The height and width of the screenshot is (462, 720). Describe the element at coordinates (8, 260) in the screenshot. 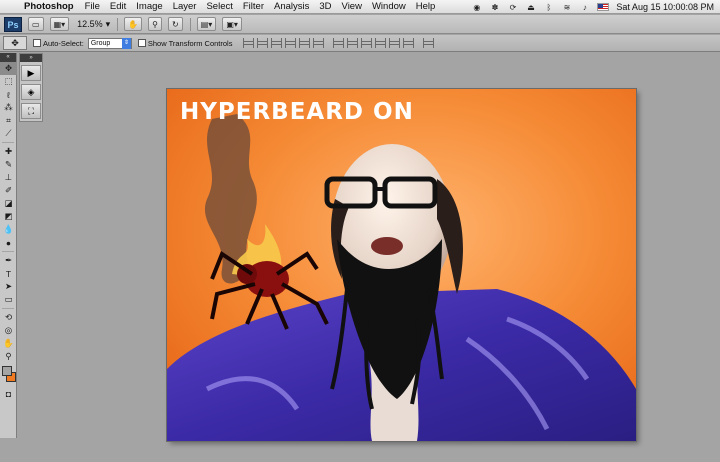

I see `pen-tool-icon: ✒` at that location.